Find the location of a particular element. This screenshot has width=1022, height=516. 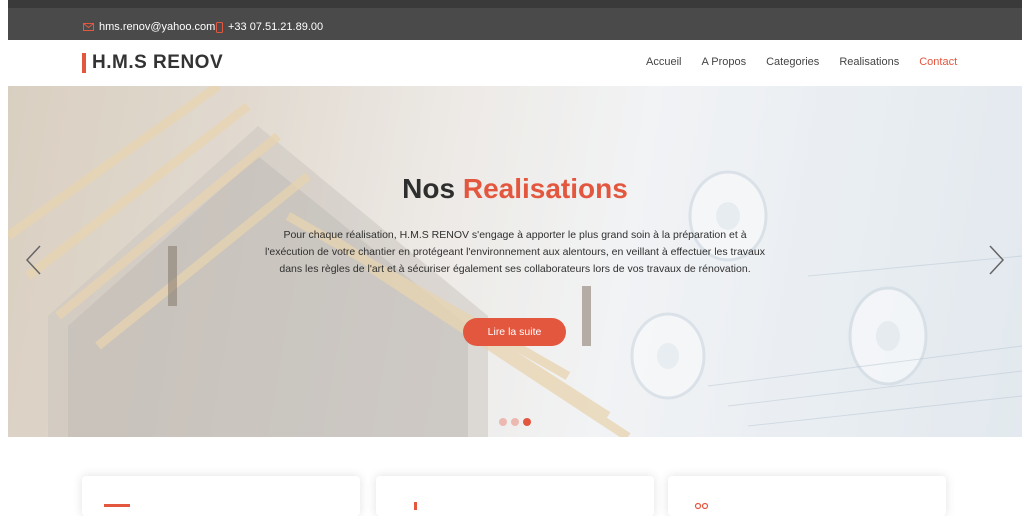

logo-bar is located at coordinates (84, 63).